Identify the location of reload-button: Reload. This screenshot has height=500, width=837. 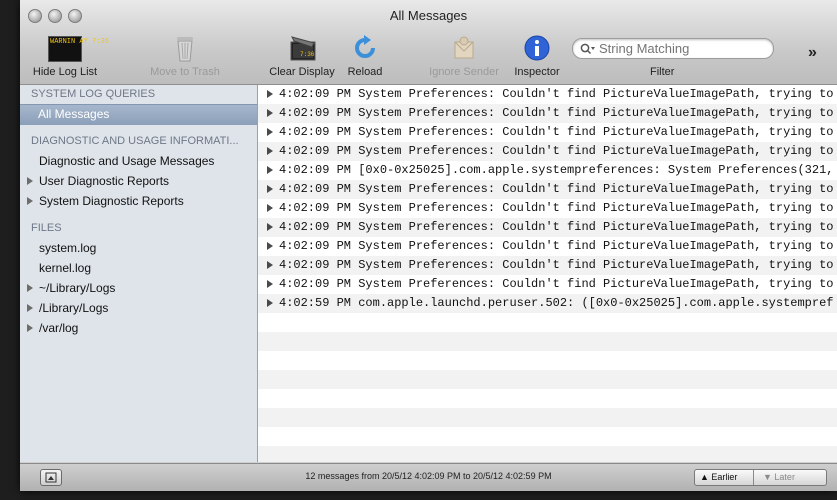
(365, 56).